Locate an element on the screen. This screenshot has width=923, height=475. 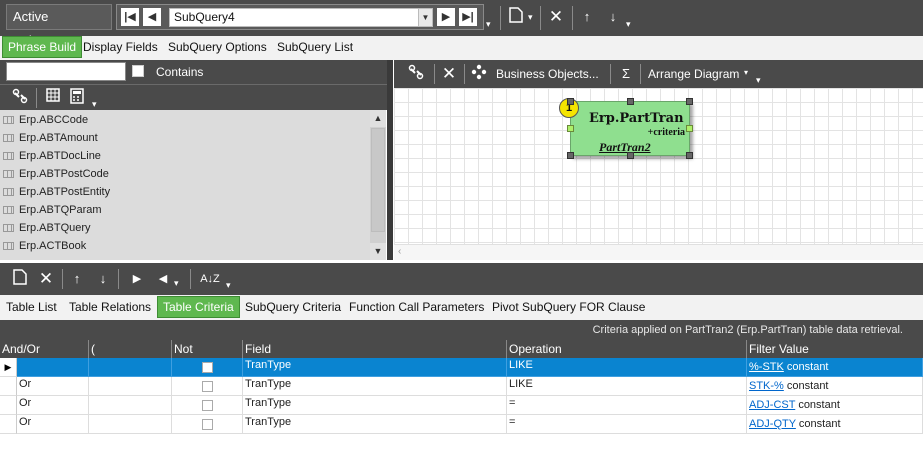
table-node-parttran: 1 Erp.PartTran +criteria PartTran2 is located at coordinates (626, 128).